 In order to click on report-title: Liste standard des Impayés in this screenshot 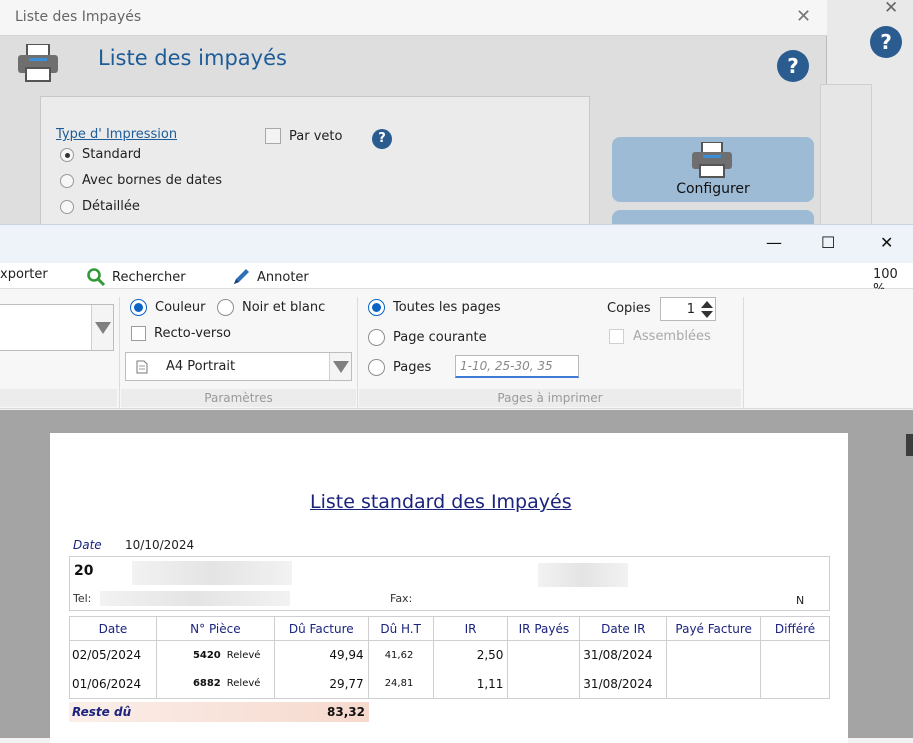, I will do `click(441, 502)`.